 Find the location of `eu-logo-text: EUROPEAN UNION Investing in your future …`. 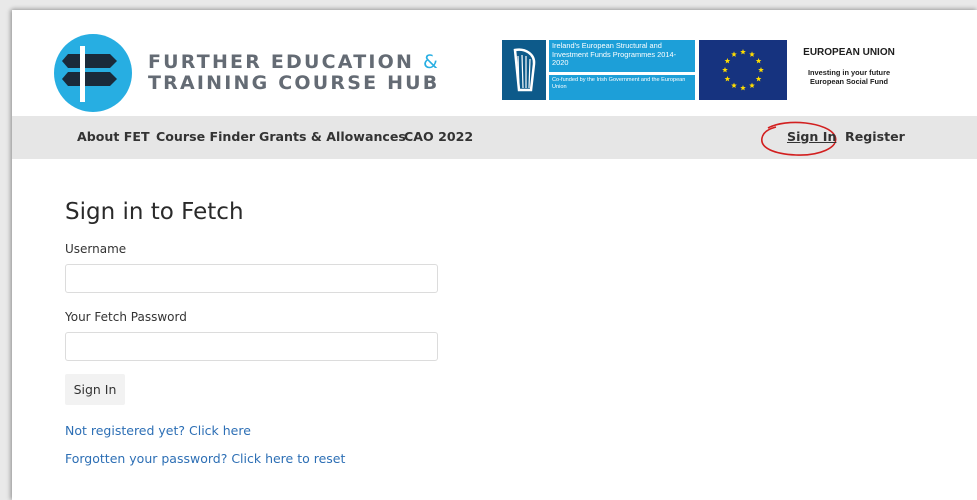

eu-logo-text: EUROPEAN UNION Investing in your future … is located at coordinates (849, 66).